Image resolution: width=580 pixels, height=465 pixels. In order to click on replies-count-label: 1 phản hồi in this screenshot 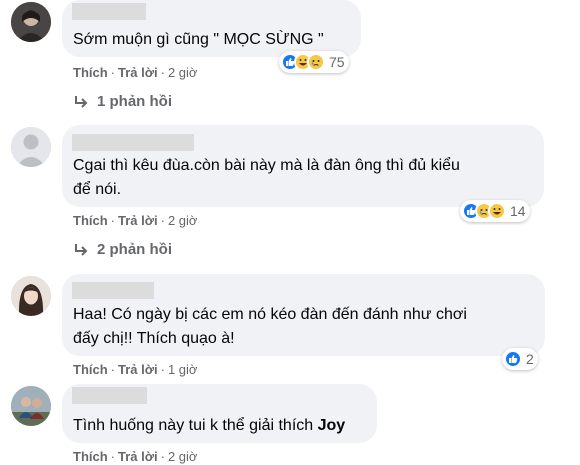, I will do `click(134, 101)`.